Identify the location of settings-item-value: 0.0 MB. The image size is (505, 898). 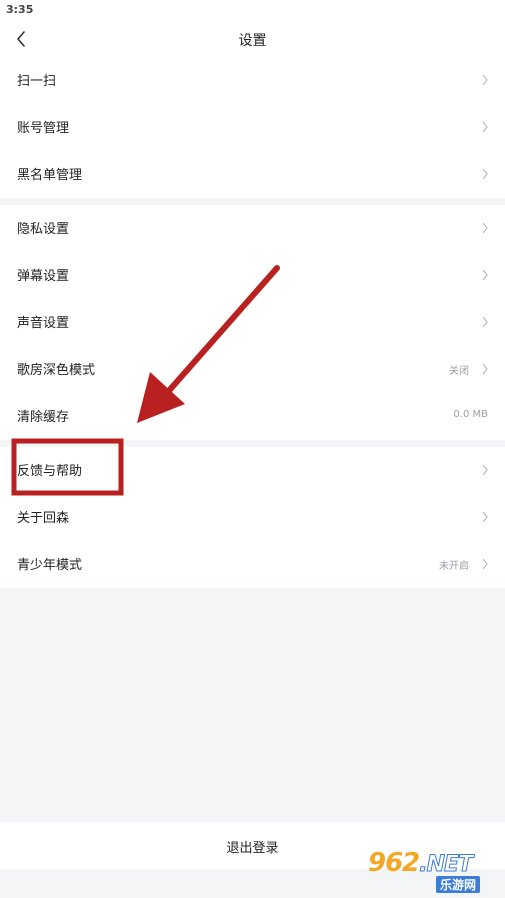
(470, 414).